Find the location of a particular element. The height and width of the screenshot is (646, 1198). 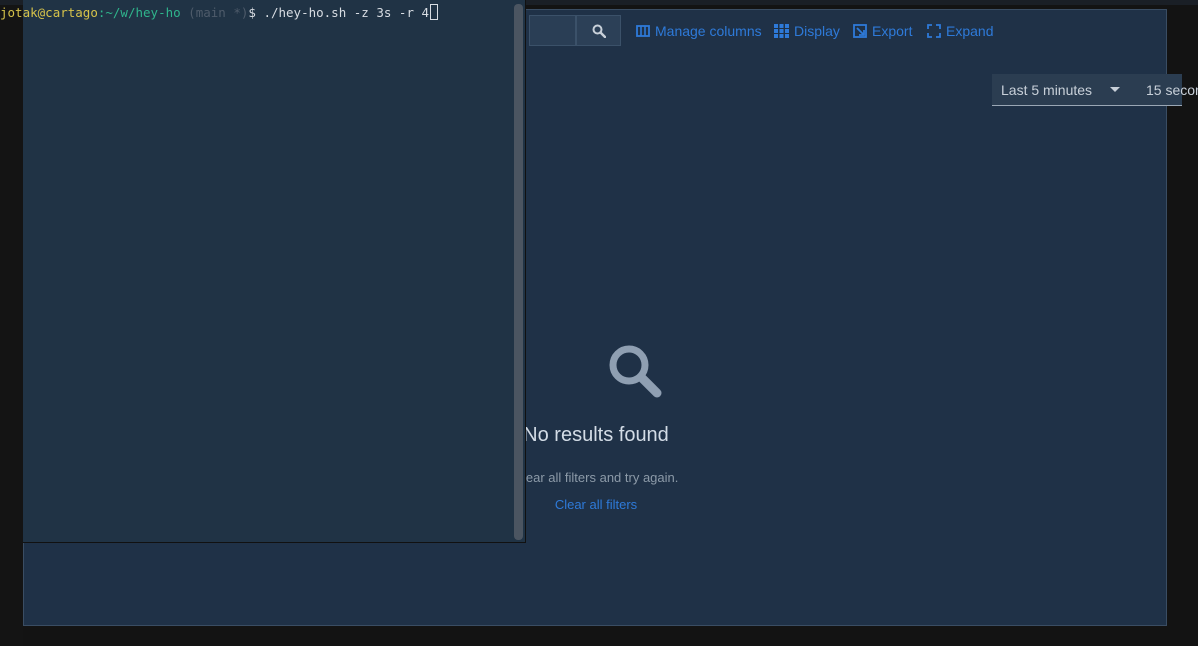

manage-columns-button: Manage columns is located at coordinates (699, 31).